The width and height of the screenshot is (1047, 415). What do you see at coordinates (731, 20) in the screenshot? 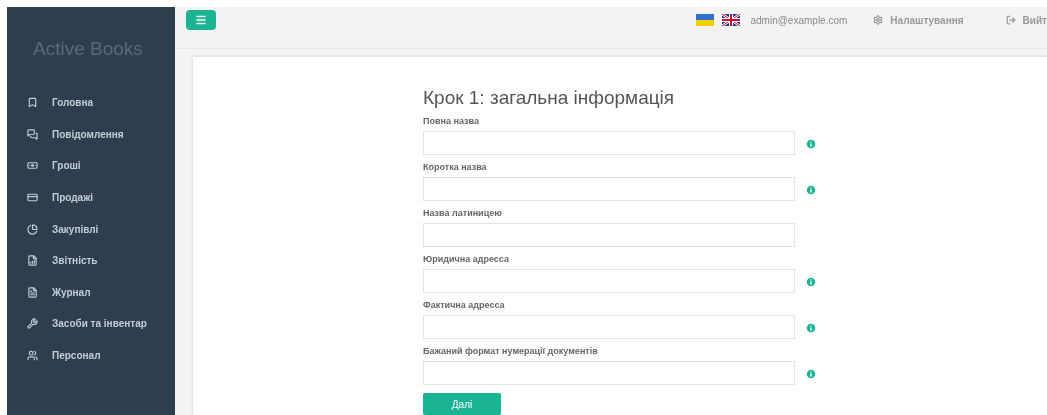
I see `uk-flag-icon` at bounding box center [731, 20].